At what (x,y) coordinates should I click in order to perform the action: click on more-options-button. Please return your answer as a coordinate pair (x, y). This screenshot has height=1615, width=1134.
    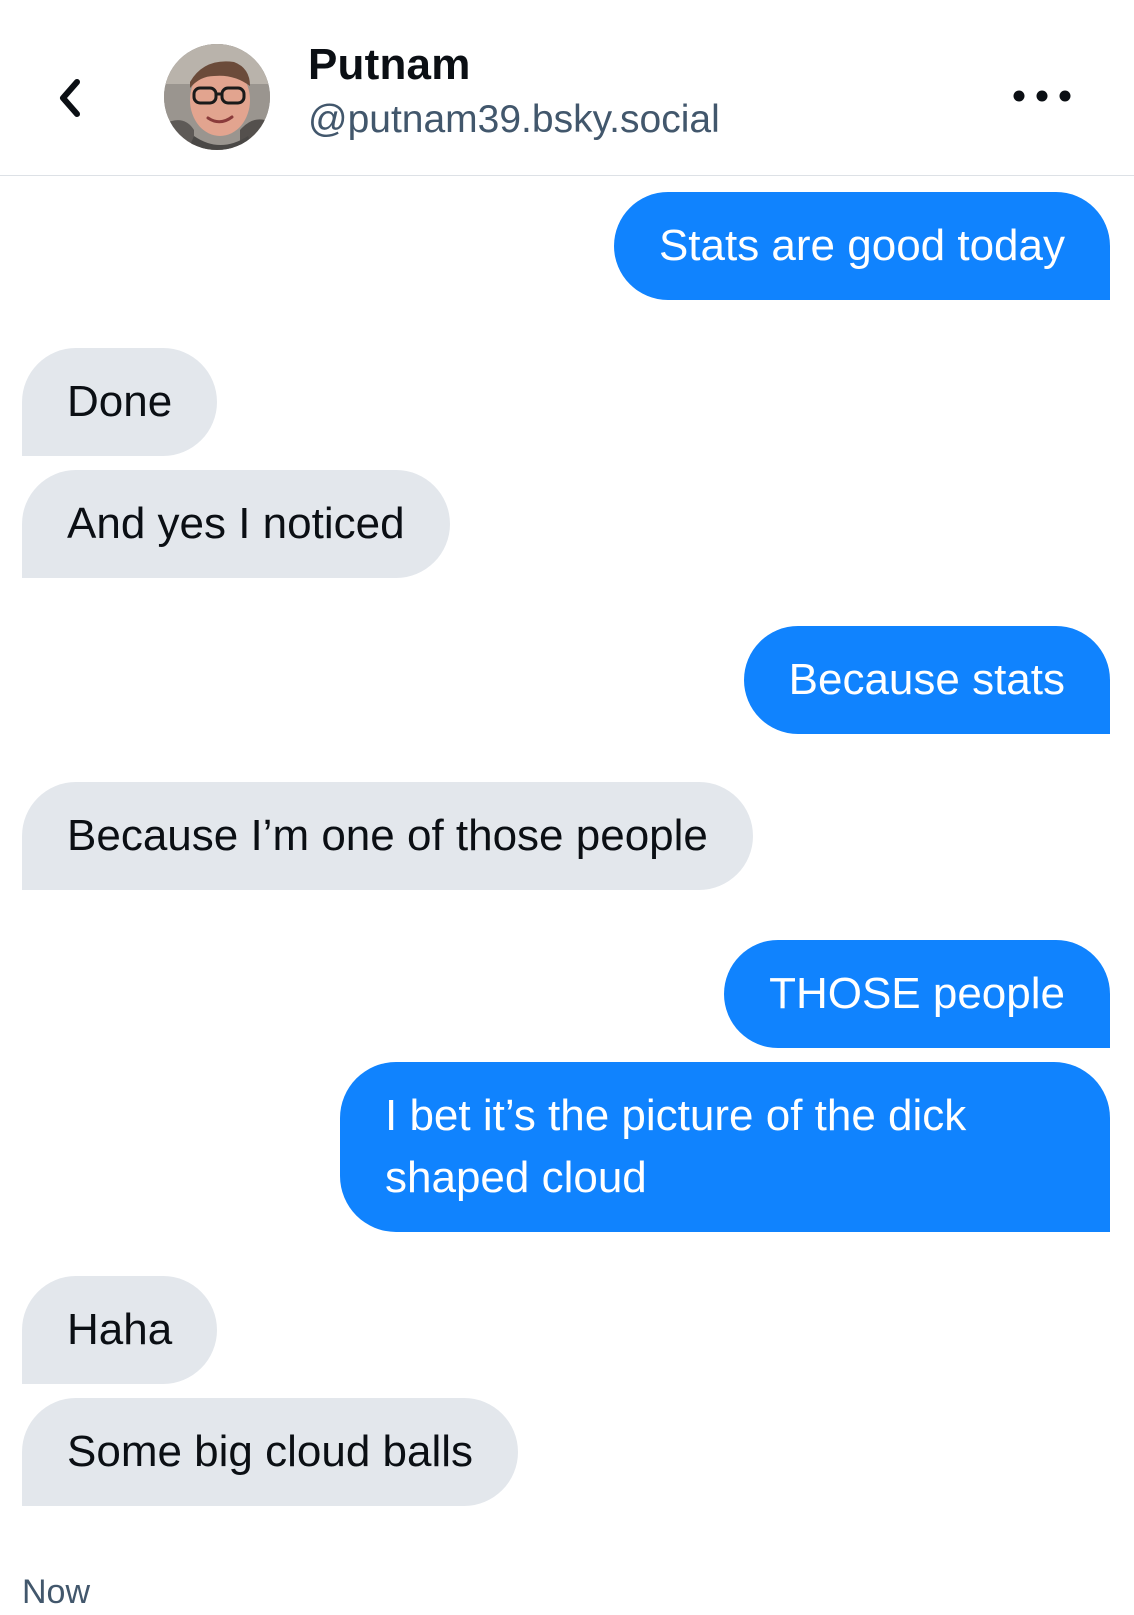
    Looking at the image, I should click on (1042, 96).